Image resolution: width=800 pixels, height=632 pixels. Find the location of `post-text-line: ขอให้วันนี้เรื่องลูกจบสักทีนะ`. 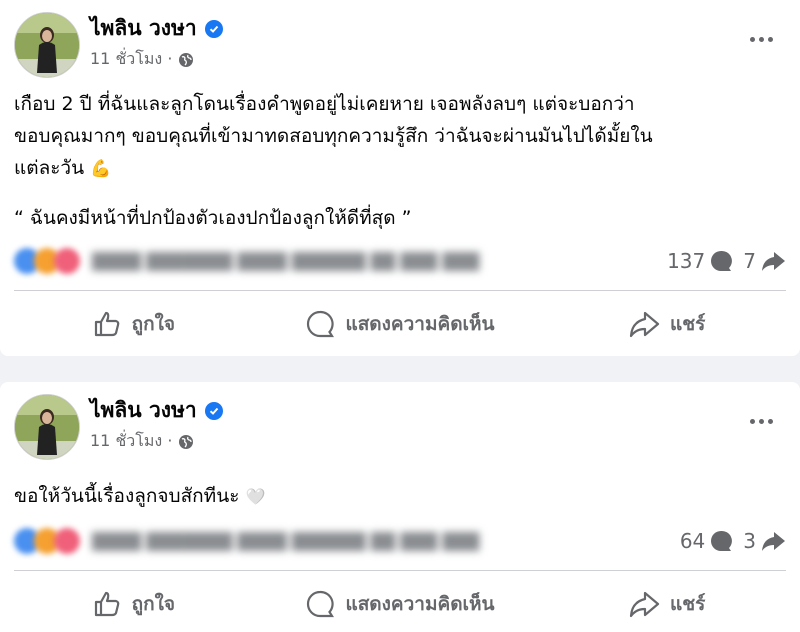

post-text-line: ขอให้วันนี้เรื่องลูกจบสักทีนะ is located at coordinates (127, 496).